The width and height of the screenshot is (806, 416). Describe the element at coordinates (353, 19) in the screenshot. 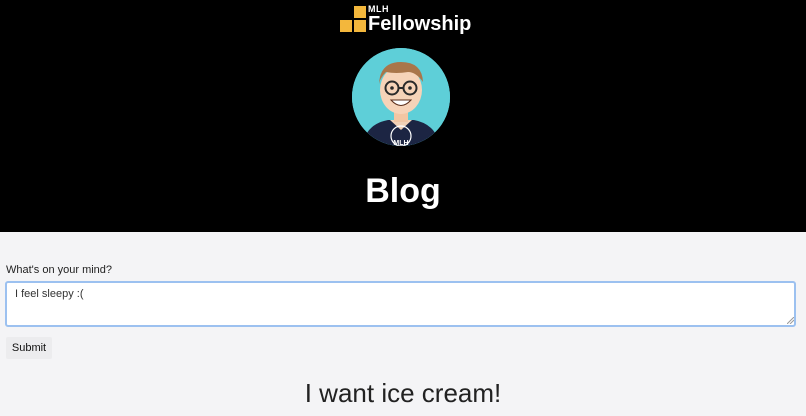

I see `logo-mark-icon` at that location.